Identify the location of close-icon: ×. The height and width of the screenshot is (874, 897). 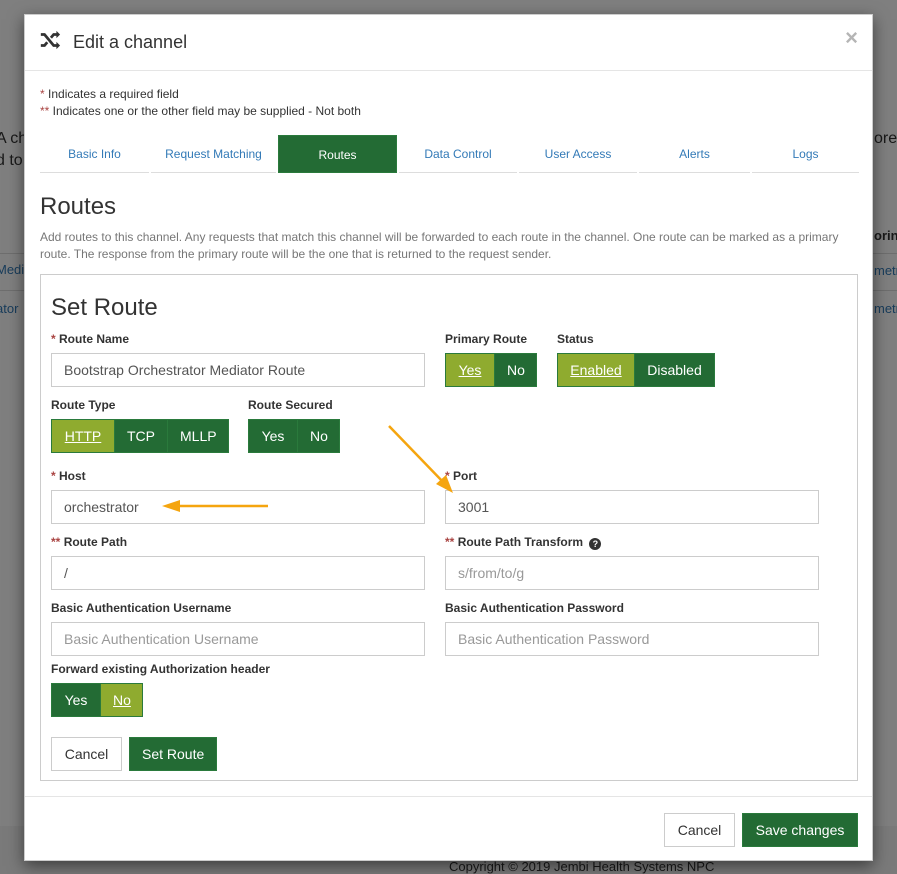
(851, 38).